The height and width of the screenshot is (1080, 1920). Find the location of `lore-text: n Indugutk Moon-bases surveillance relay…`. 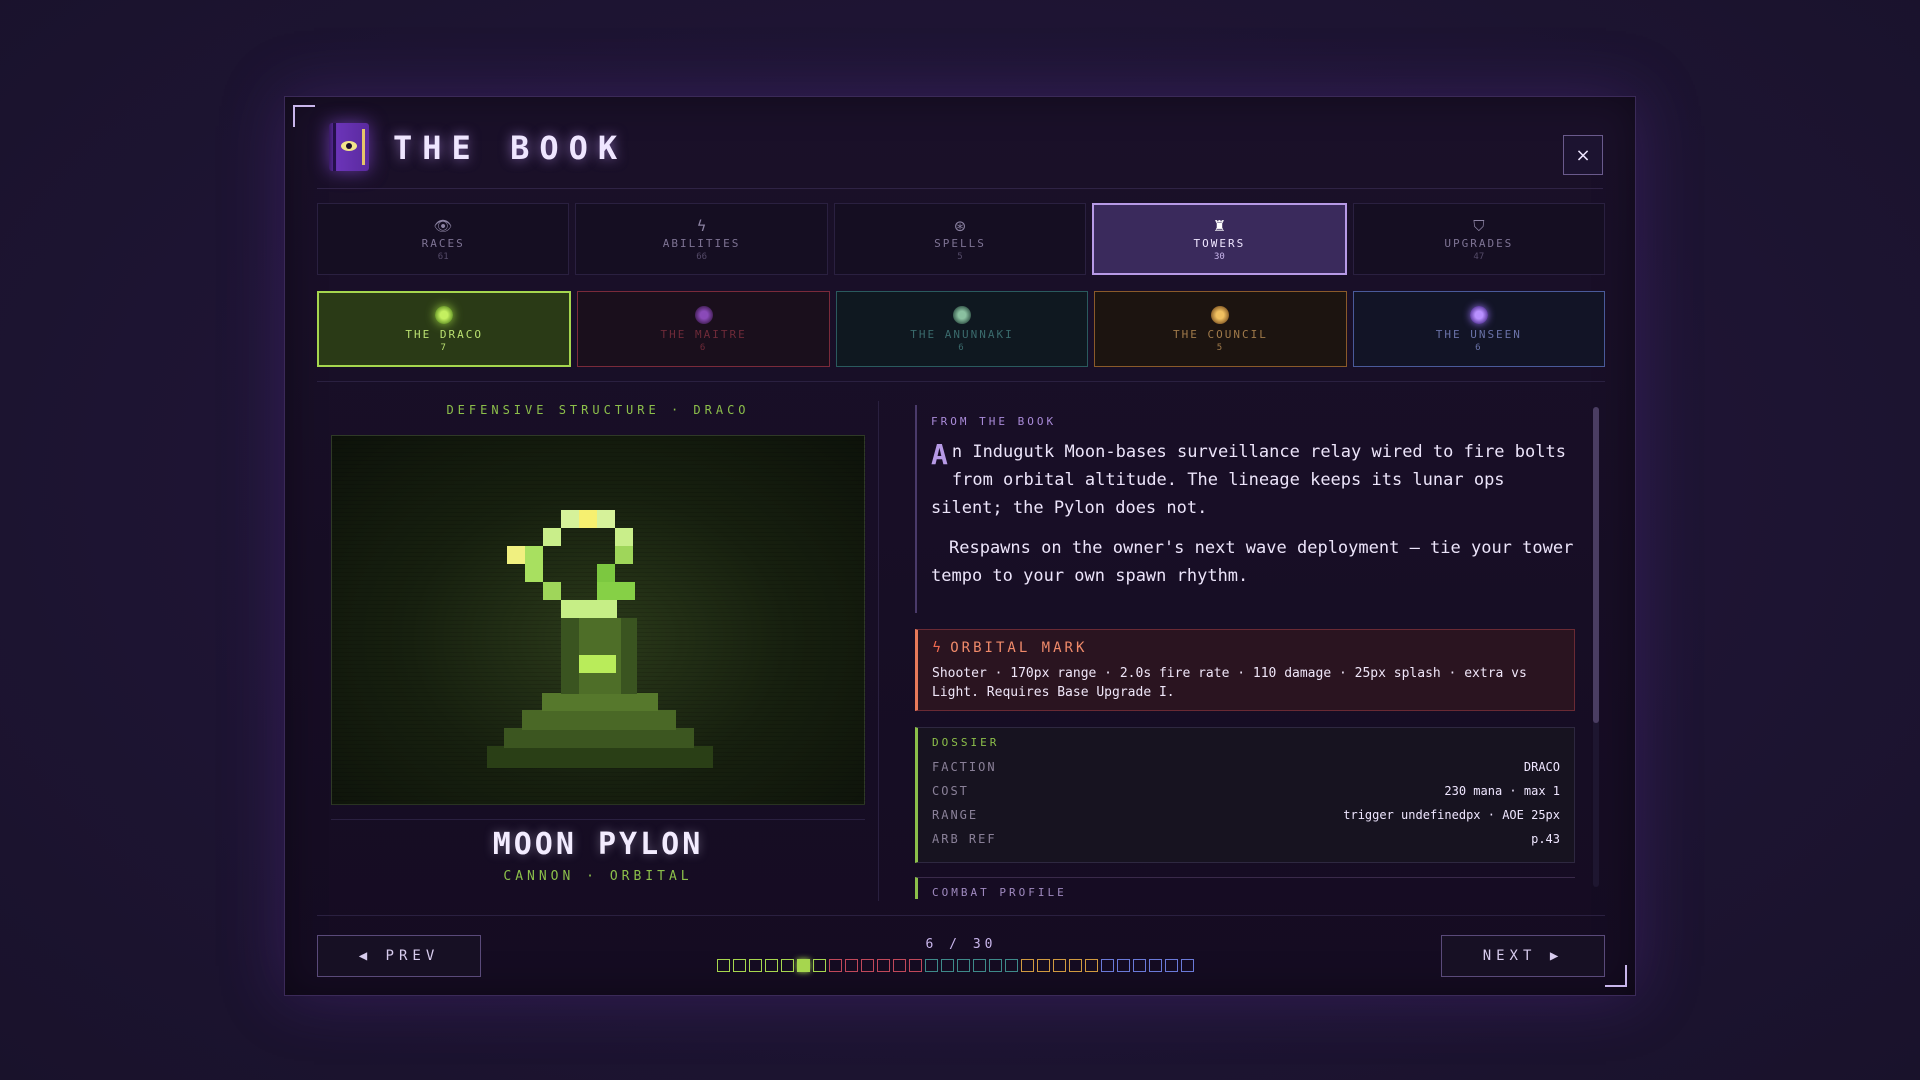

lore-text: n Indugutk Moon-bases surveillance relay… is located at coordinates (1248, 480).